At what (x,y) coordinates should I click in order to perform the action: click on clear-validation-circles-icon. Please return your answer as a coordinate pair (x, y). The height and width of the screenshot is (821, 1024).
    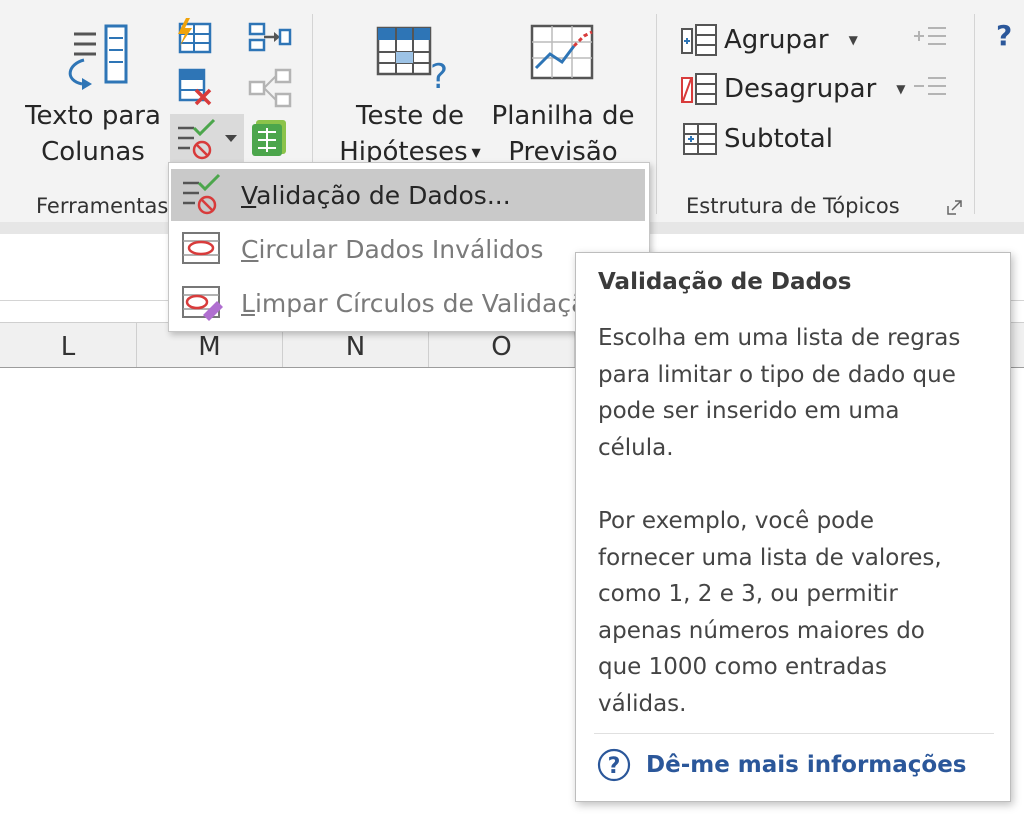
    Looking at the image, I should click on (202, 303).